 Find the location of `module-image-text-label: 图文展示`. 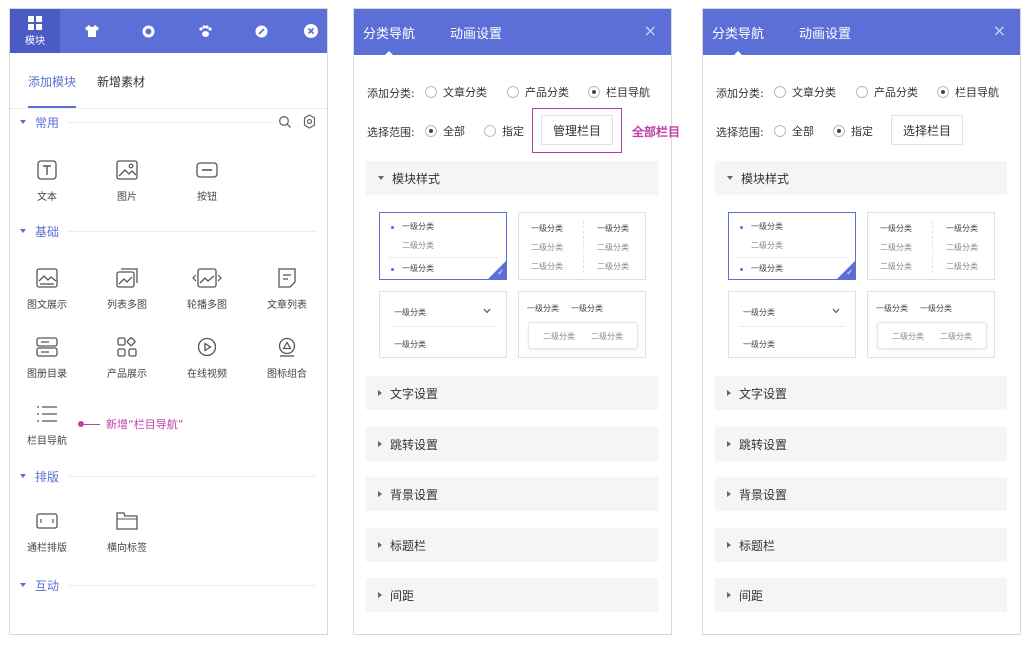

module-image-text-label: 图文展示 is located at coordinates (47, 305).